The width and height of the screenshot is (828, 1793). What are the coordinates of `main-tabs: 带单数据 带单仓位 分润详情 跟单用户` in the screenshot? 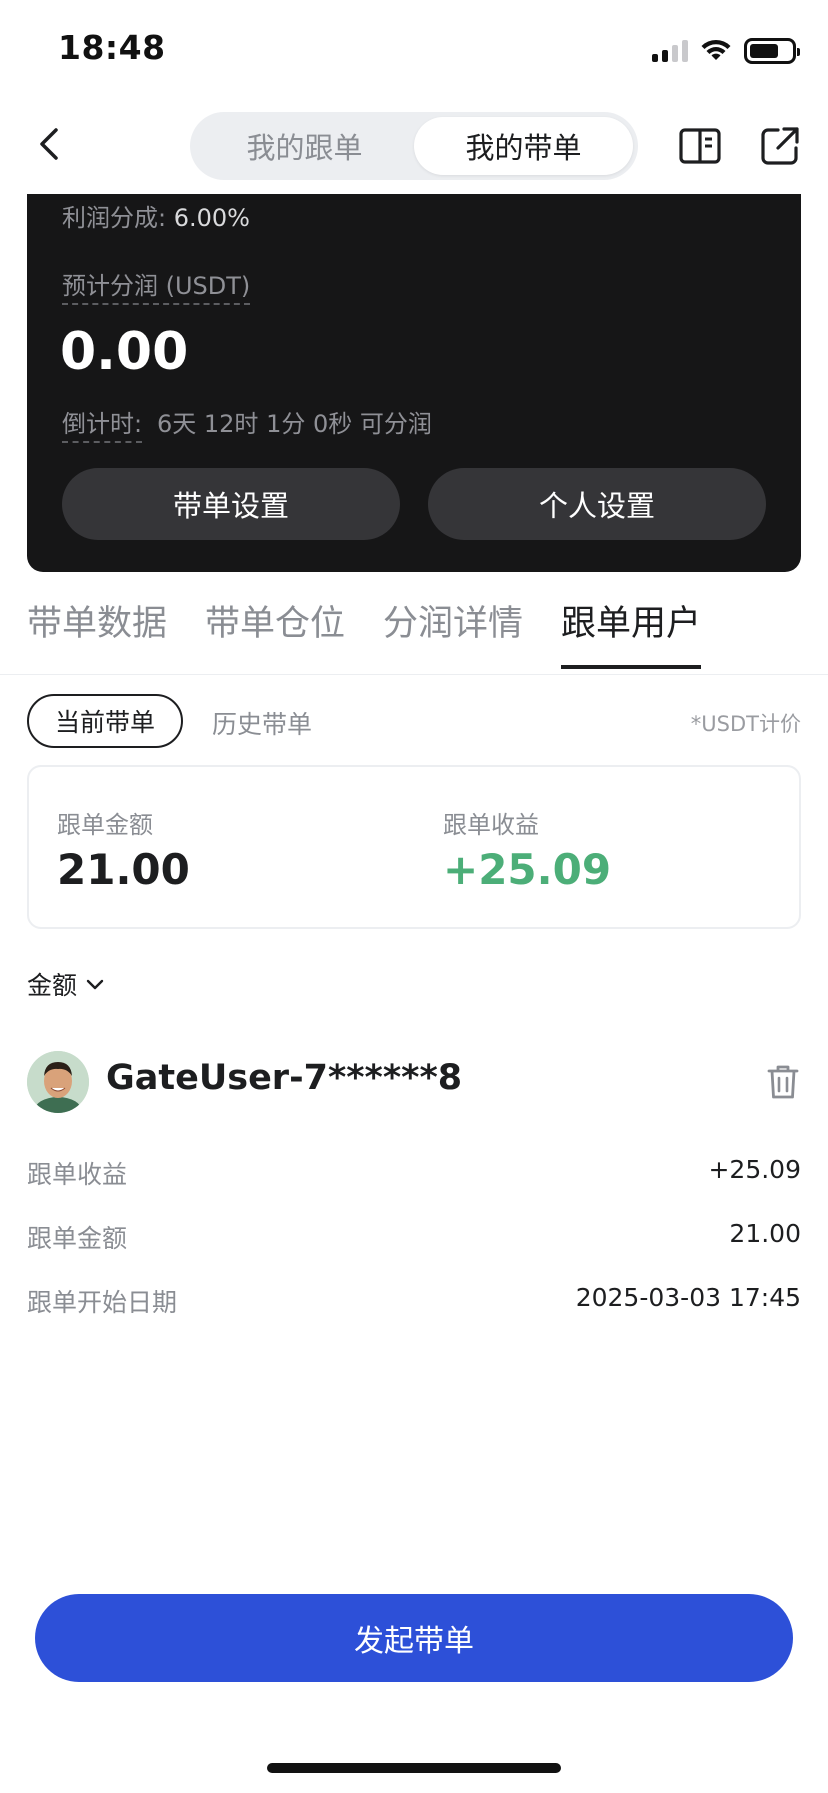 It's located at (364, 635).